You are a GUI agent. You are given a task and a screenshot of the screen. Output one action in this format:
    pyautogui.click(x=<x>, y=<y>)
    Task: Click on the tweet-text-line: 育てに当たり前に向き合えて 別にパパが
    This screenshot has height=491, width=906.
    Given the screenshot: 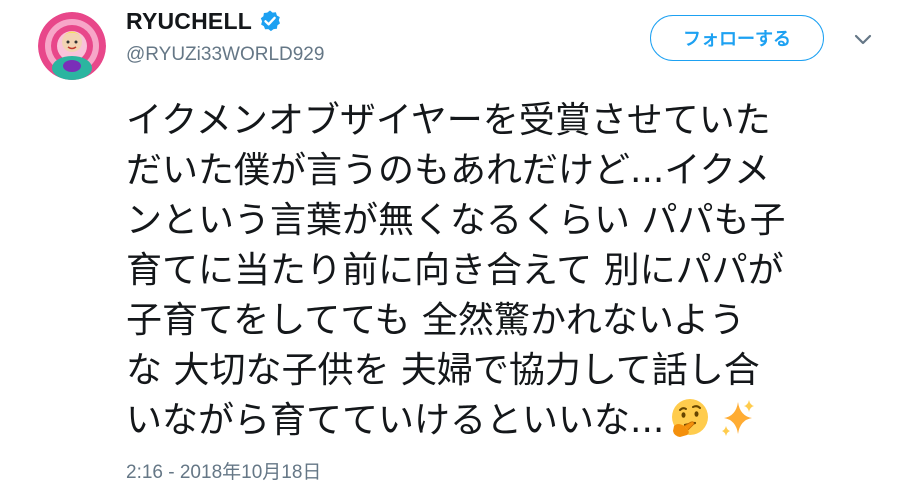 What is the action you would take?
    pyautogui.click(x=455, y=270)
    